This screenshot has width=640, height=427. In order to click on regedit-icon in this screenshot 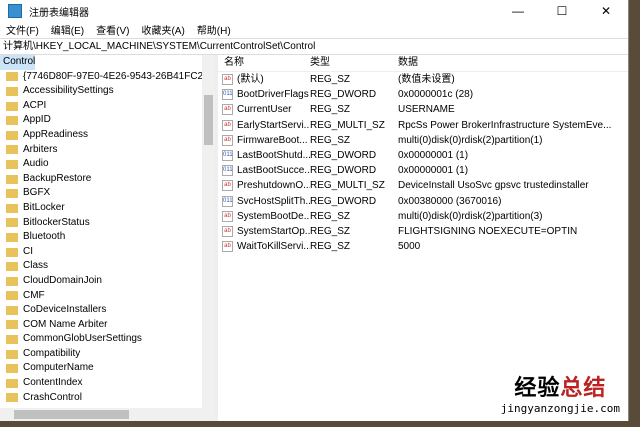, I will do `click(15, 11)`.